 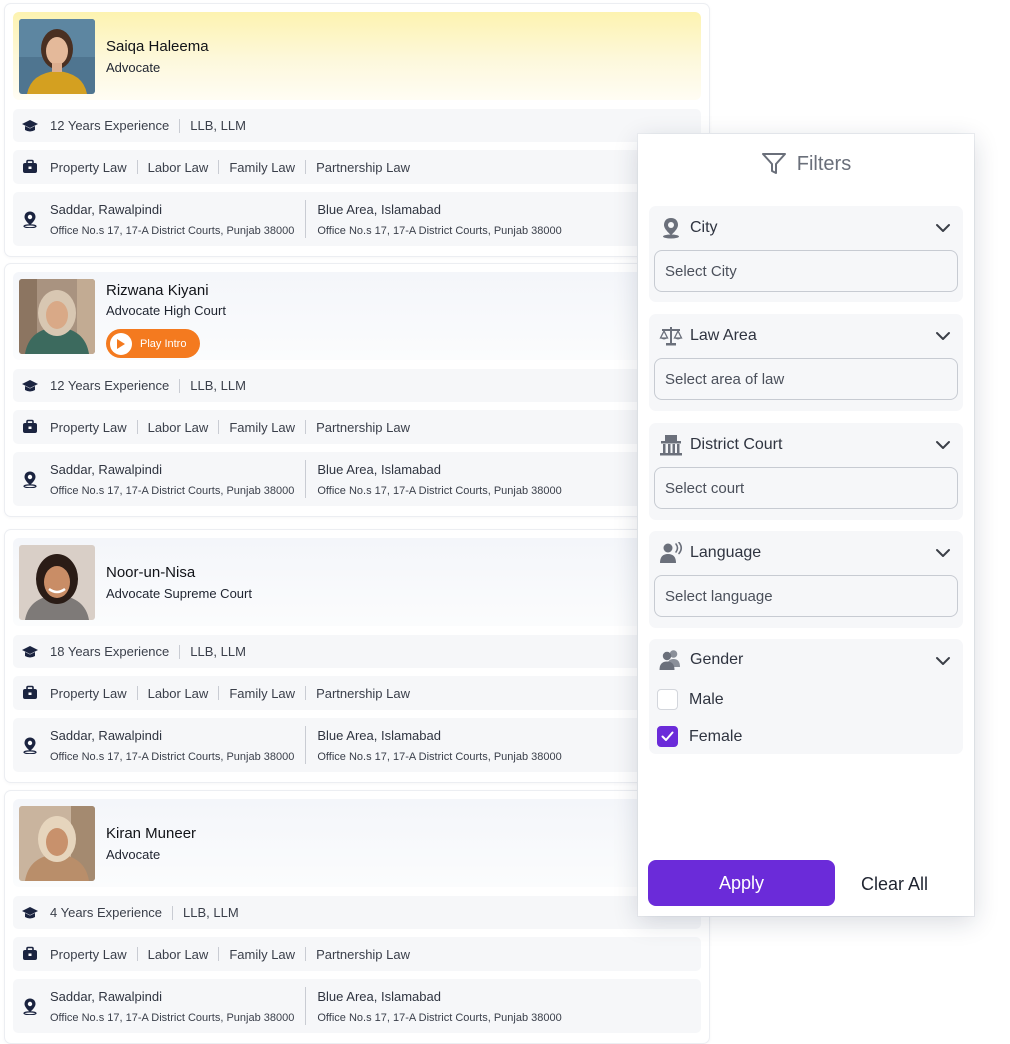 I want to click on district-court-filter-header: District Court, so click(x=806, y=445).